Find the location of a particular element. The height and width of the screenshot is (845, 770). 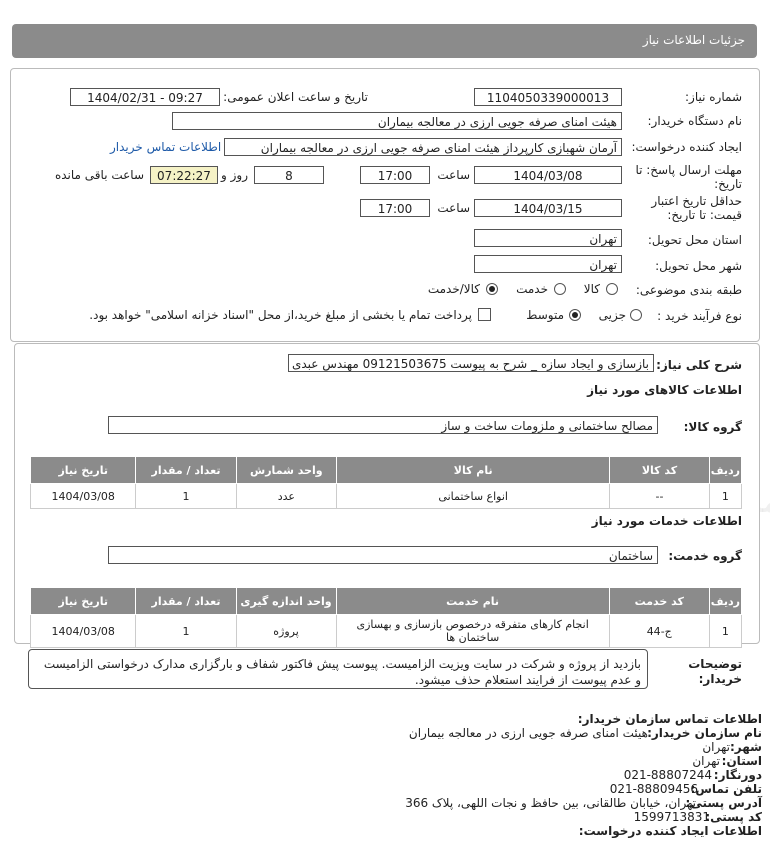

contact-fax-label: دورنگار: is located at coordinates (737, 775).